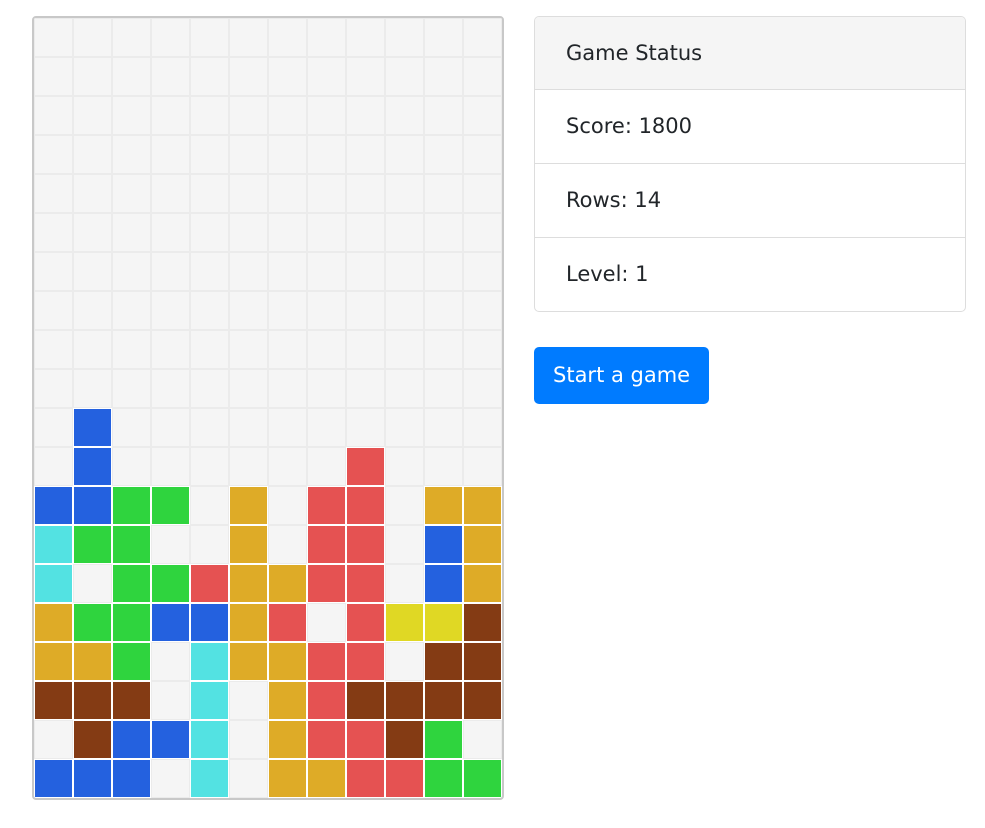 The width and height of the screenshot is (985, 828). Describe the element at coordinates (750, 201) in the screenshot. I see `rows-display: Rows: 14` at that location.